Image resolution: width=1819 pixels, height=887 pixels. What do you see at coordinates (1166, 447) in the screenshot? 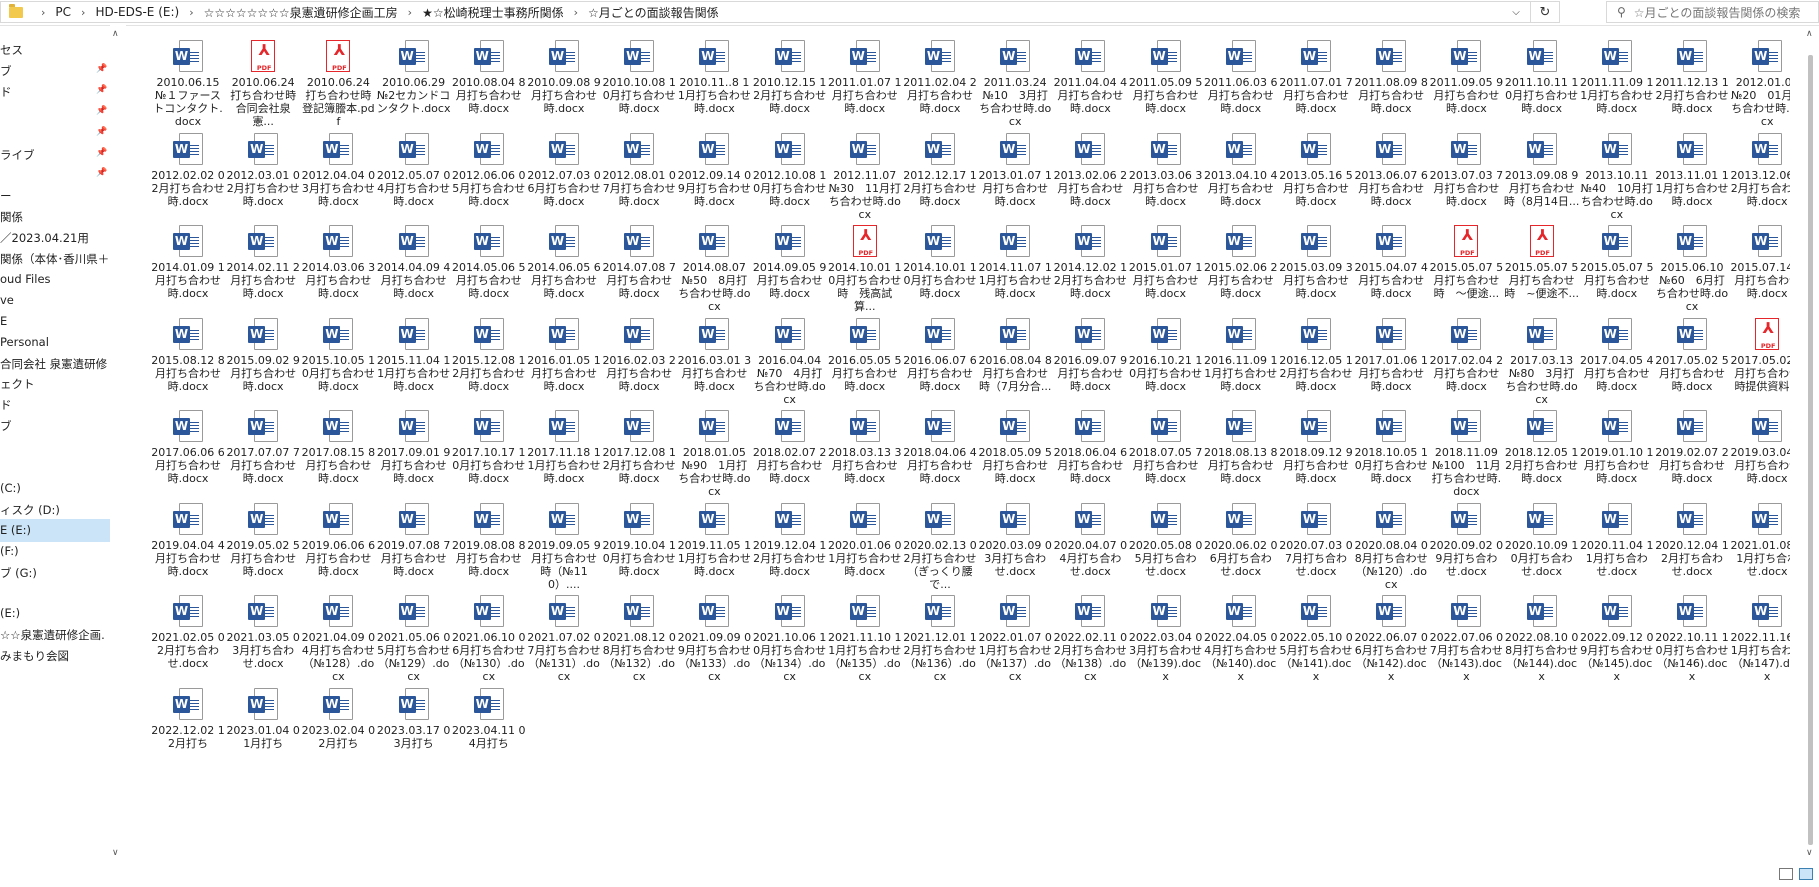
I see `word-file-item: 2018.07.05 7月打ち合わせ時.docx` at bounding box center [1166, 447].